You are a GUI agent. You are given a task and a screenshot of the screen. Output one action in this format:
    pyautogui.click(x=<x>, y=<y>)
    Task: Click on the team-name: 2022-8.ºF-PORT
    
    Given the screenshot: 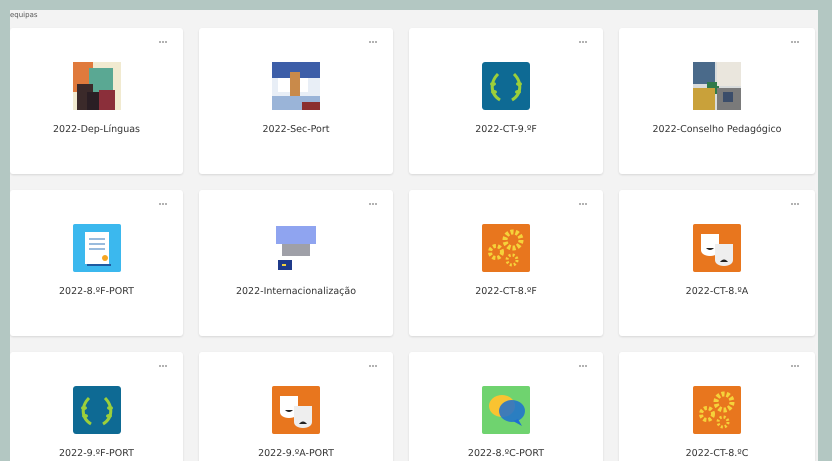 What is the action you would take?
    pyautogui.click(x=96, y=292)
    